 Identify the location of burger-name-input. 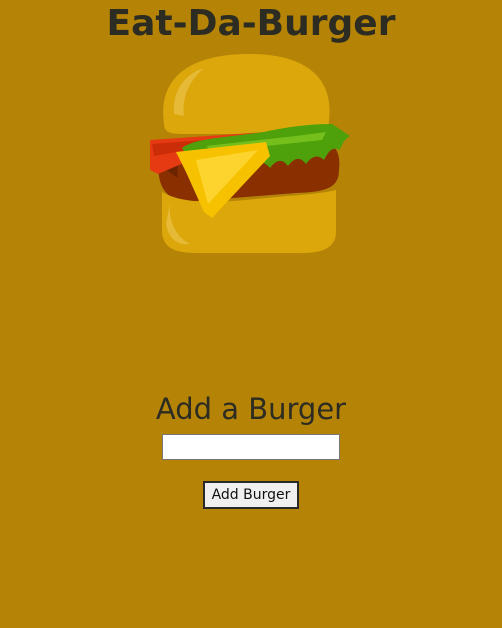
(251, 447).